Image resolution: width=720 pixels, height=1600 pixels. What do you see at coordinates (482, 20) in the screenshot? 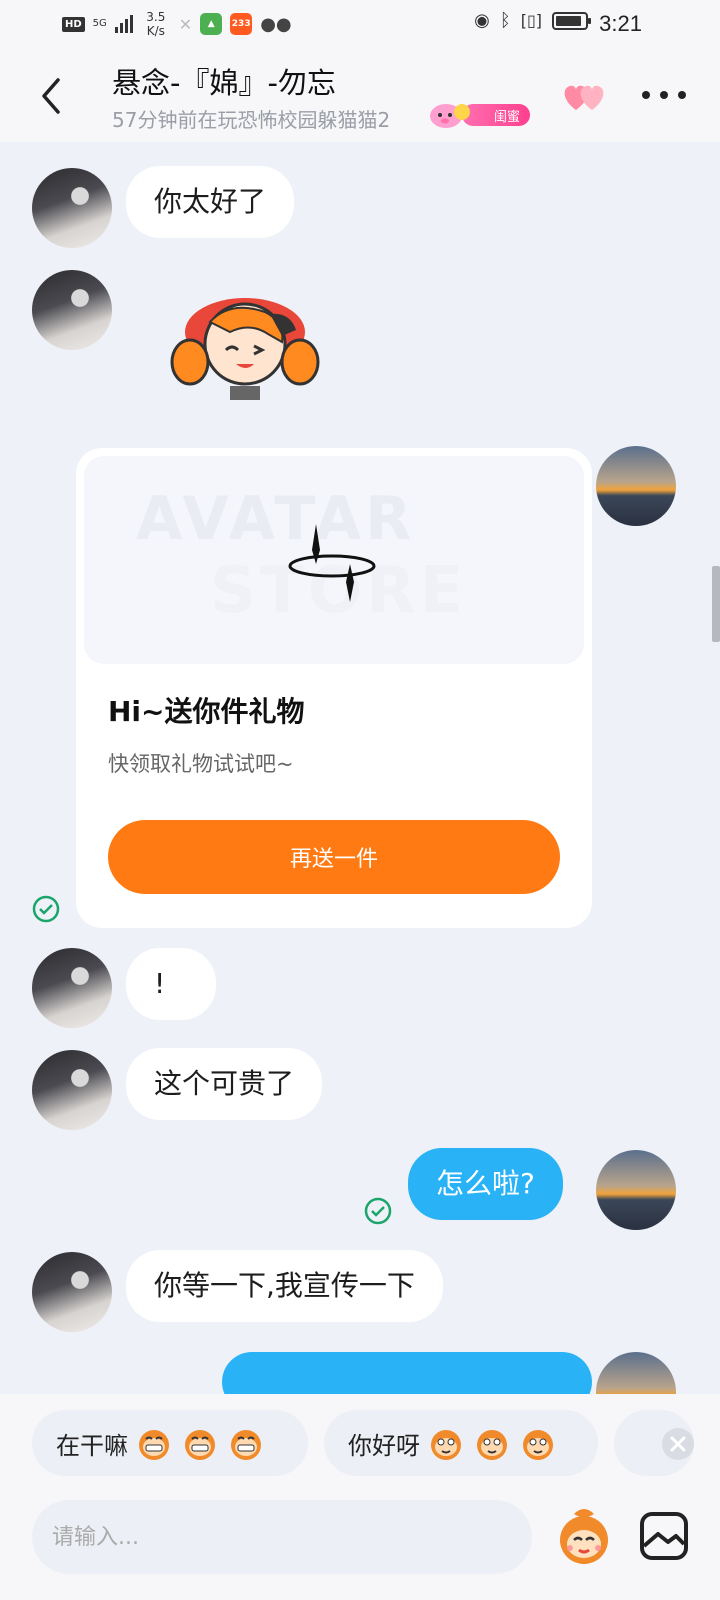
I see `eye-icon: ◉` at bounding box center [482, 20].